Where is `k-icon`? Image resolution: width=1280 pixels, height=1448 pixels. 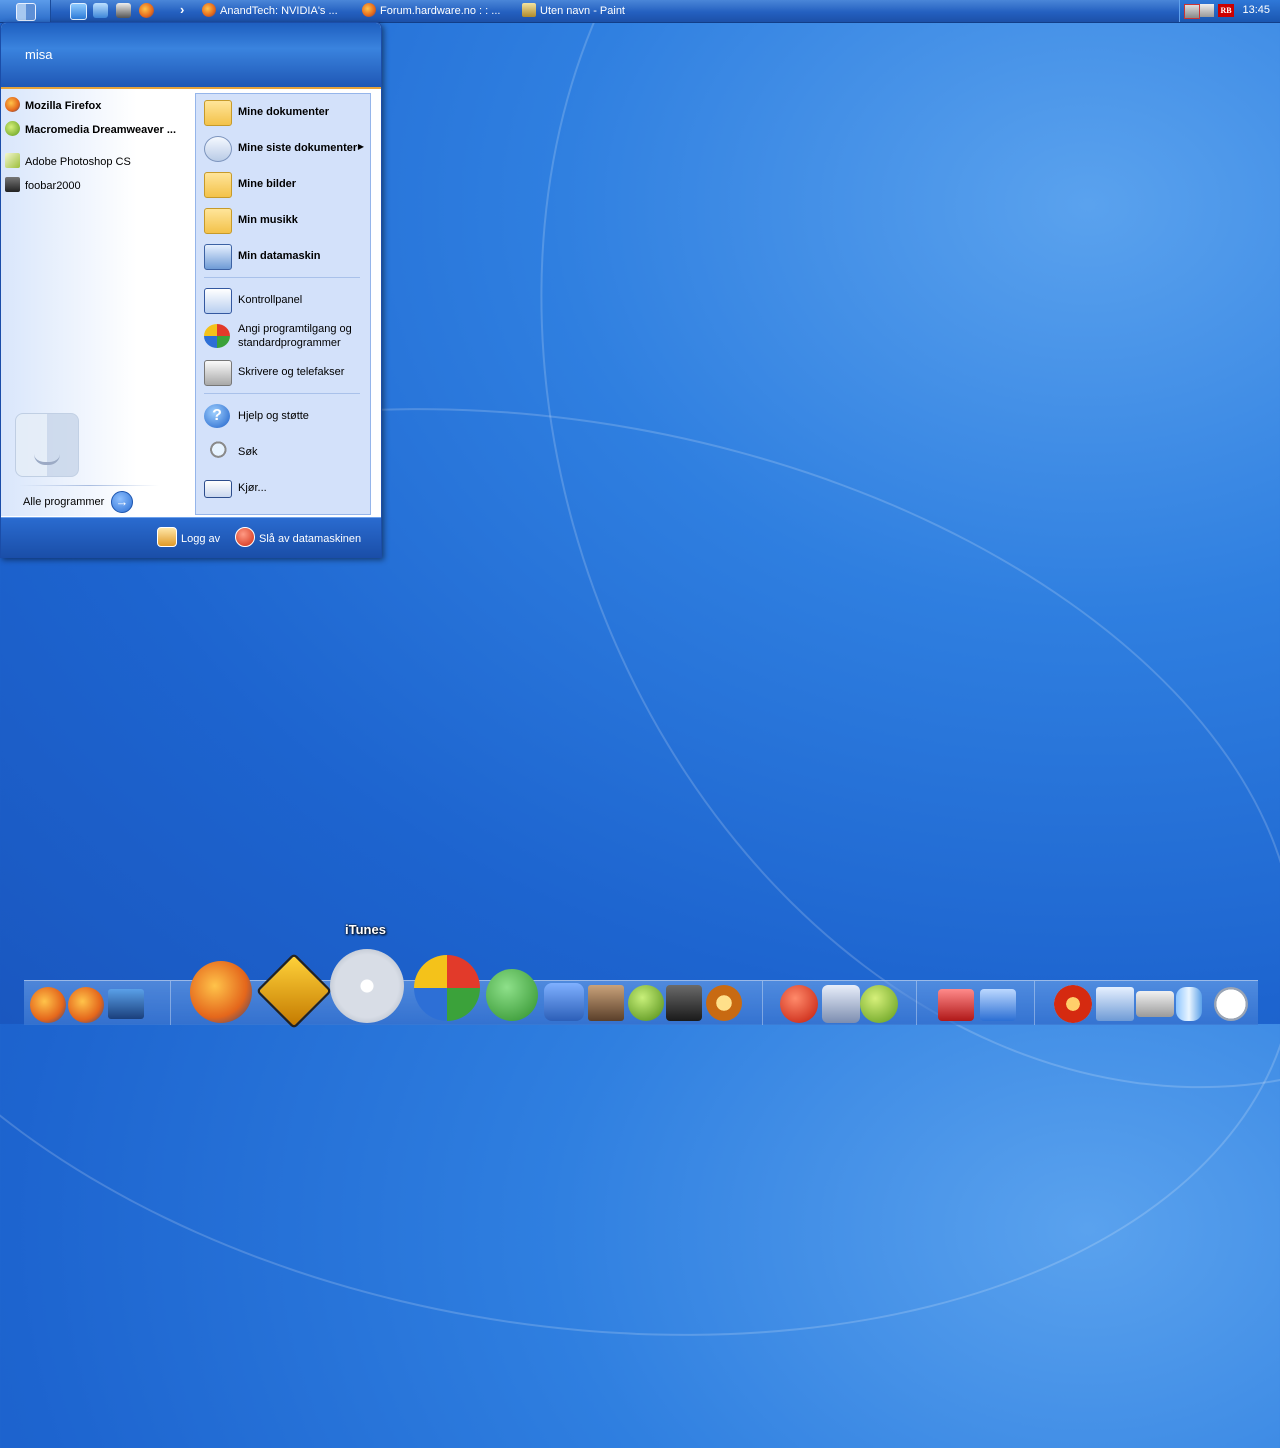 k-icon is located at coordinates (646, 1003).